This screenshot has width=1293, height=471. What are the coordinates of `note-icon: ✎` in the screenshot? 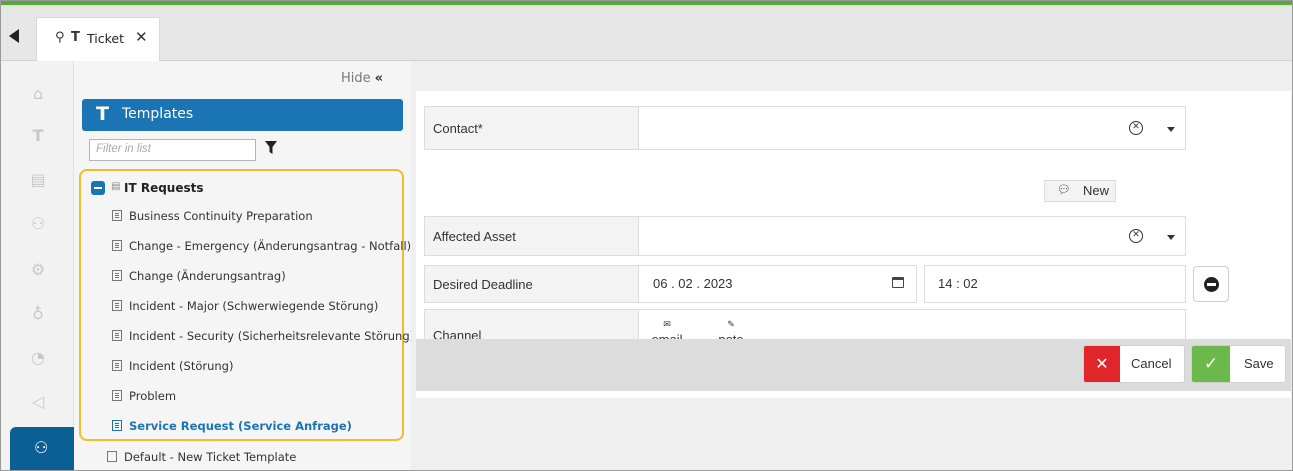 It's located at (731, 324).